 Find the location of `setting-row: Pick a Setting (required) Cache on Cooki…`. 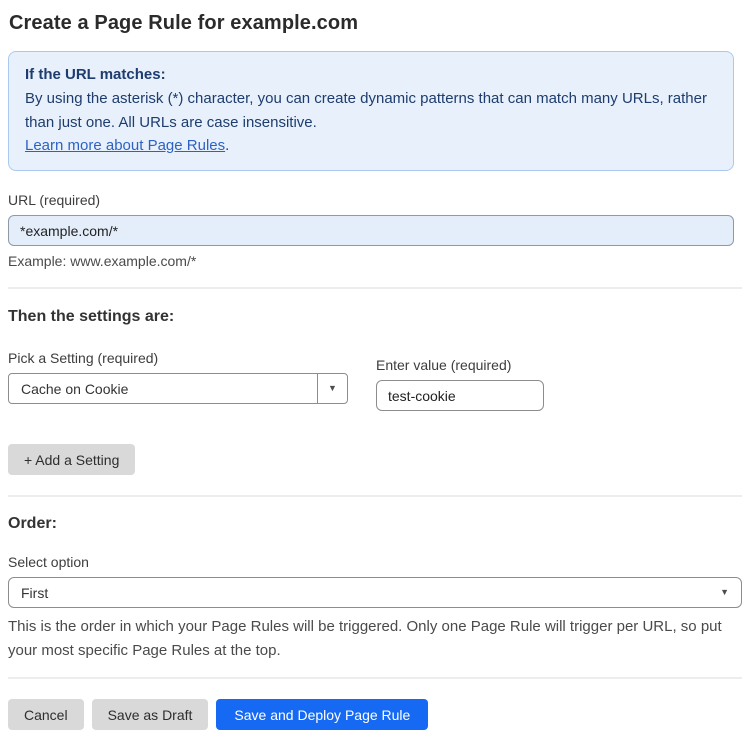

setting-row: Pick a Setting (required) Cache on Cooki… is located at coordinates (375, 380).